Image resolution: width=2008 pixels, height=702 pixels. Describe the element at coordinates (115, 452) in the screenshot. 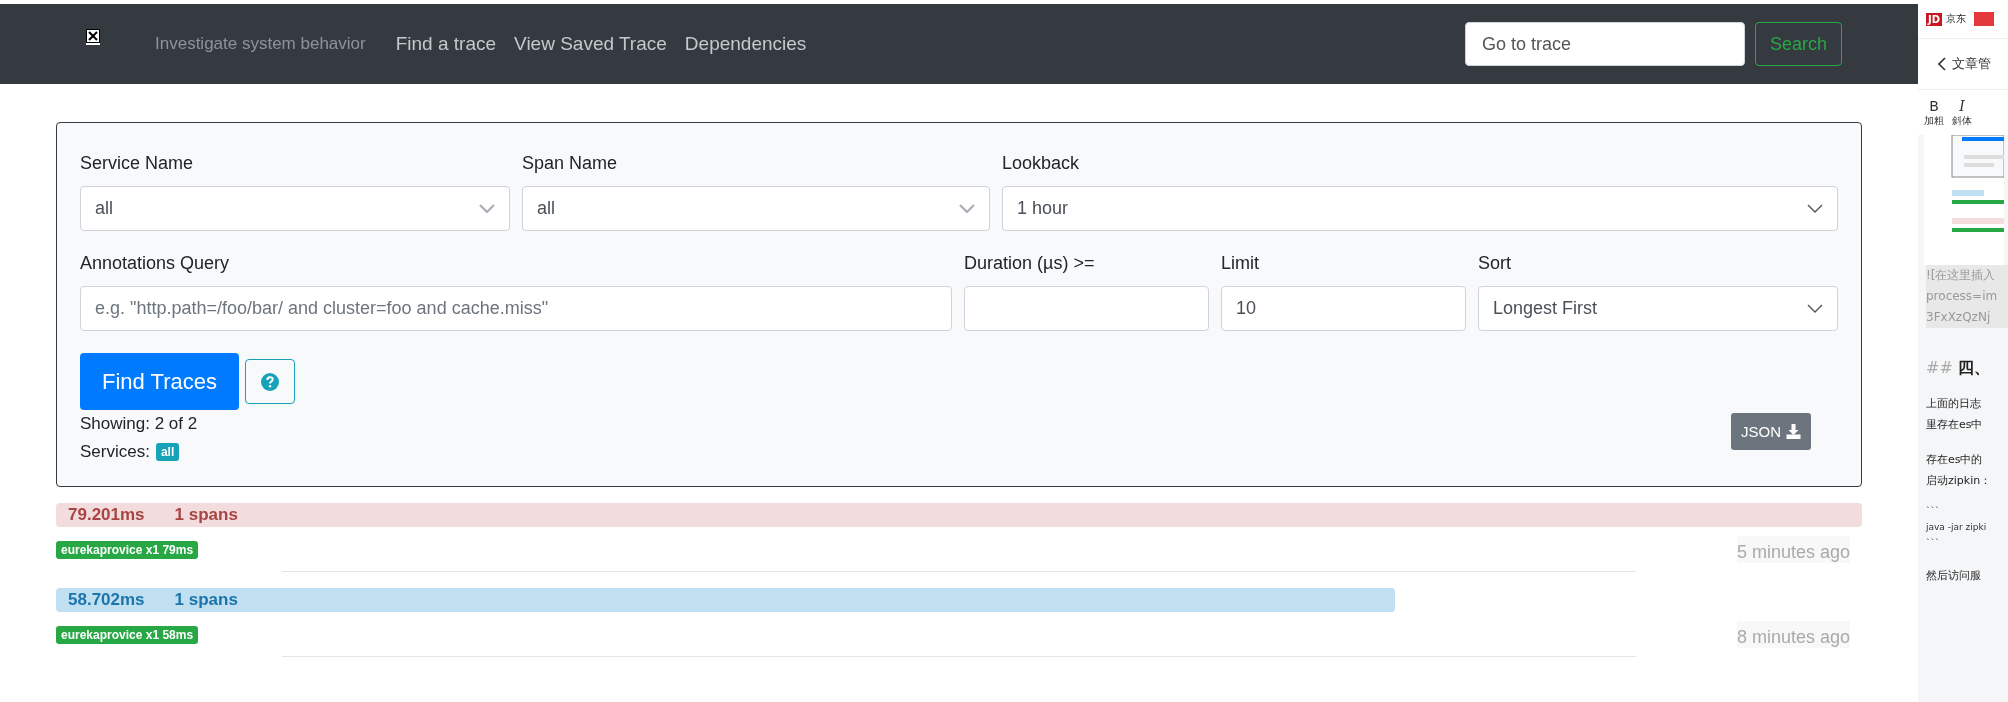

I see `services-label: Services:` at that location.